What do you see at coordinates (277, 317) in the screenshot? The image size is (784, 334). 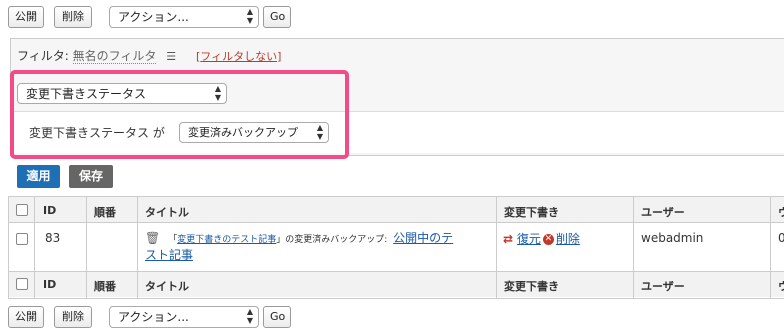 I see `go-button-bottom: Go` at bounding box center [277, 317].